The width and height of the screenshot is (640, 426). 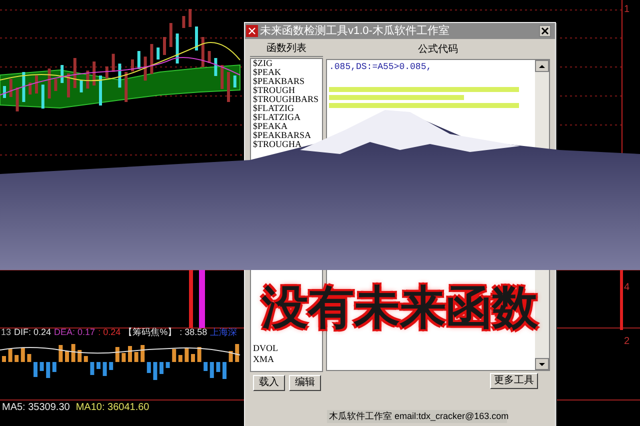 What do you see at coordinates (252, 31) in the screenshot?
I see `app-icon` at bounding box center [252, 31].